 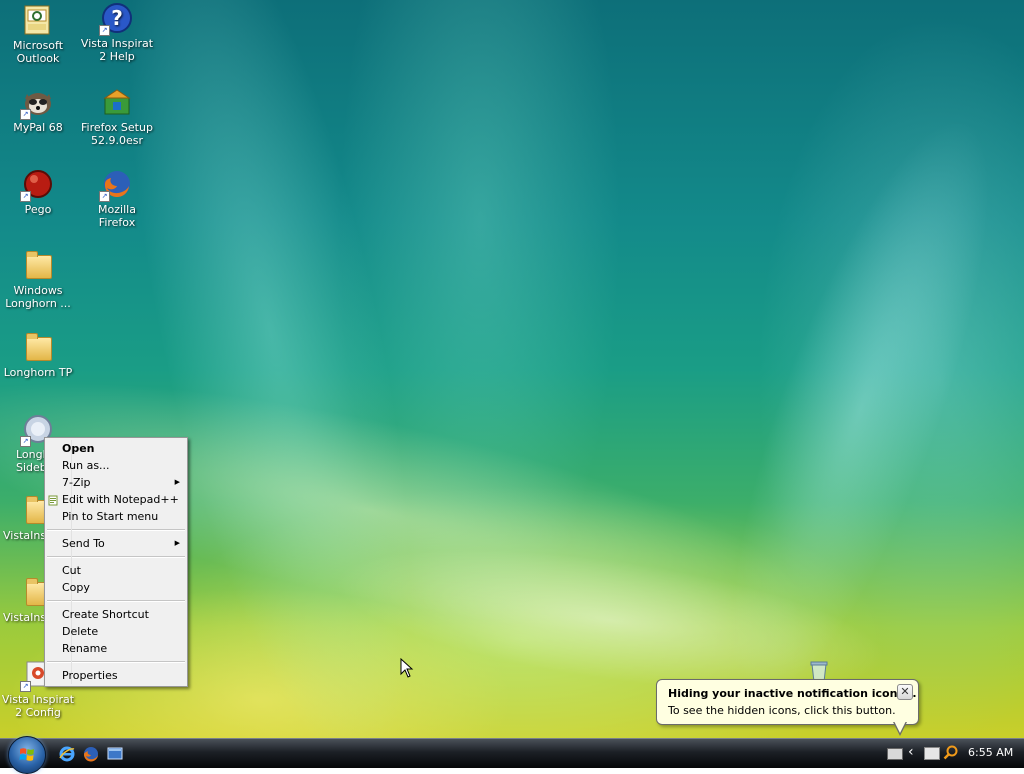 What do you see at coordinates (53, 500) in the screenshot?
I see `notepad-plus-plus-icon` at bounding box center [53, 500].